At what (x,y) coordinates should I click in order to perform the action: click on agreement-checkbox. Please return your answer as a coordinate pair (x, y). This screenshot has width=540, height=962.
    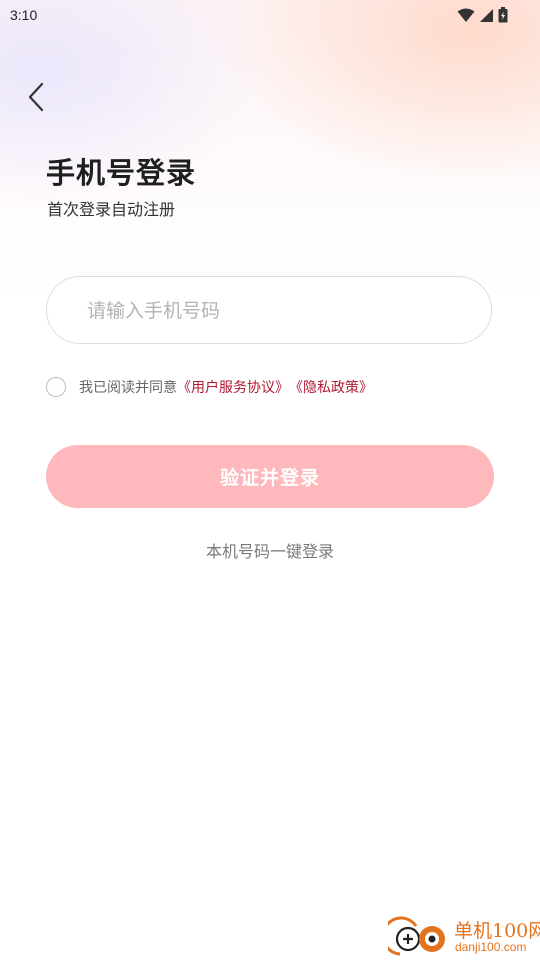
    Looking at the image, I should click on (56, 387).